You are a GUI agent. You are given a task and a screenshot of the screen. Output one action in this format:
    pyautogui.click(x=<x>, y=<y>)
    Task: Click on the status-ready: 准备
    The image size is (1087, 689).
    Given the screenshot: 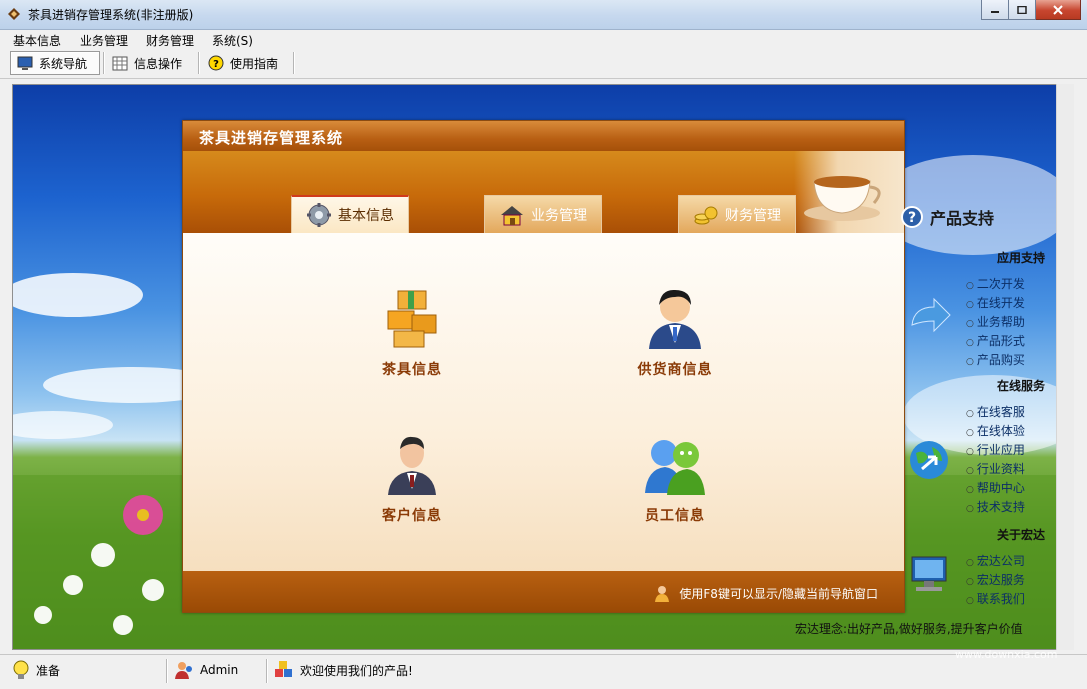 What is the action you would take?
    pyautogui.click(x=36, y=670)
    